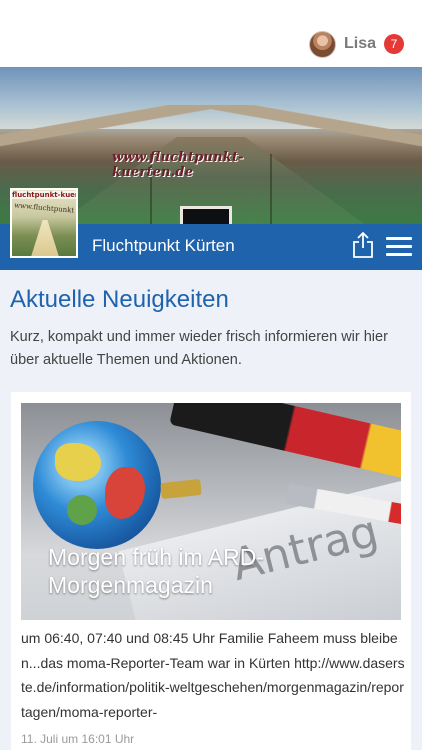 This screenshot has height=750, width=422. Describe the element at coordinates (211, 33) in the screenshot. I see `top-bar: Lisa 7` at that location.